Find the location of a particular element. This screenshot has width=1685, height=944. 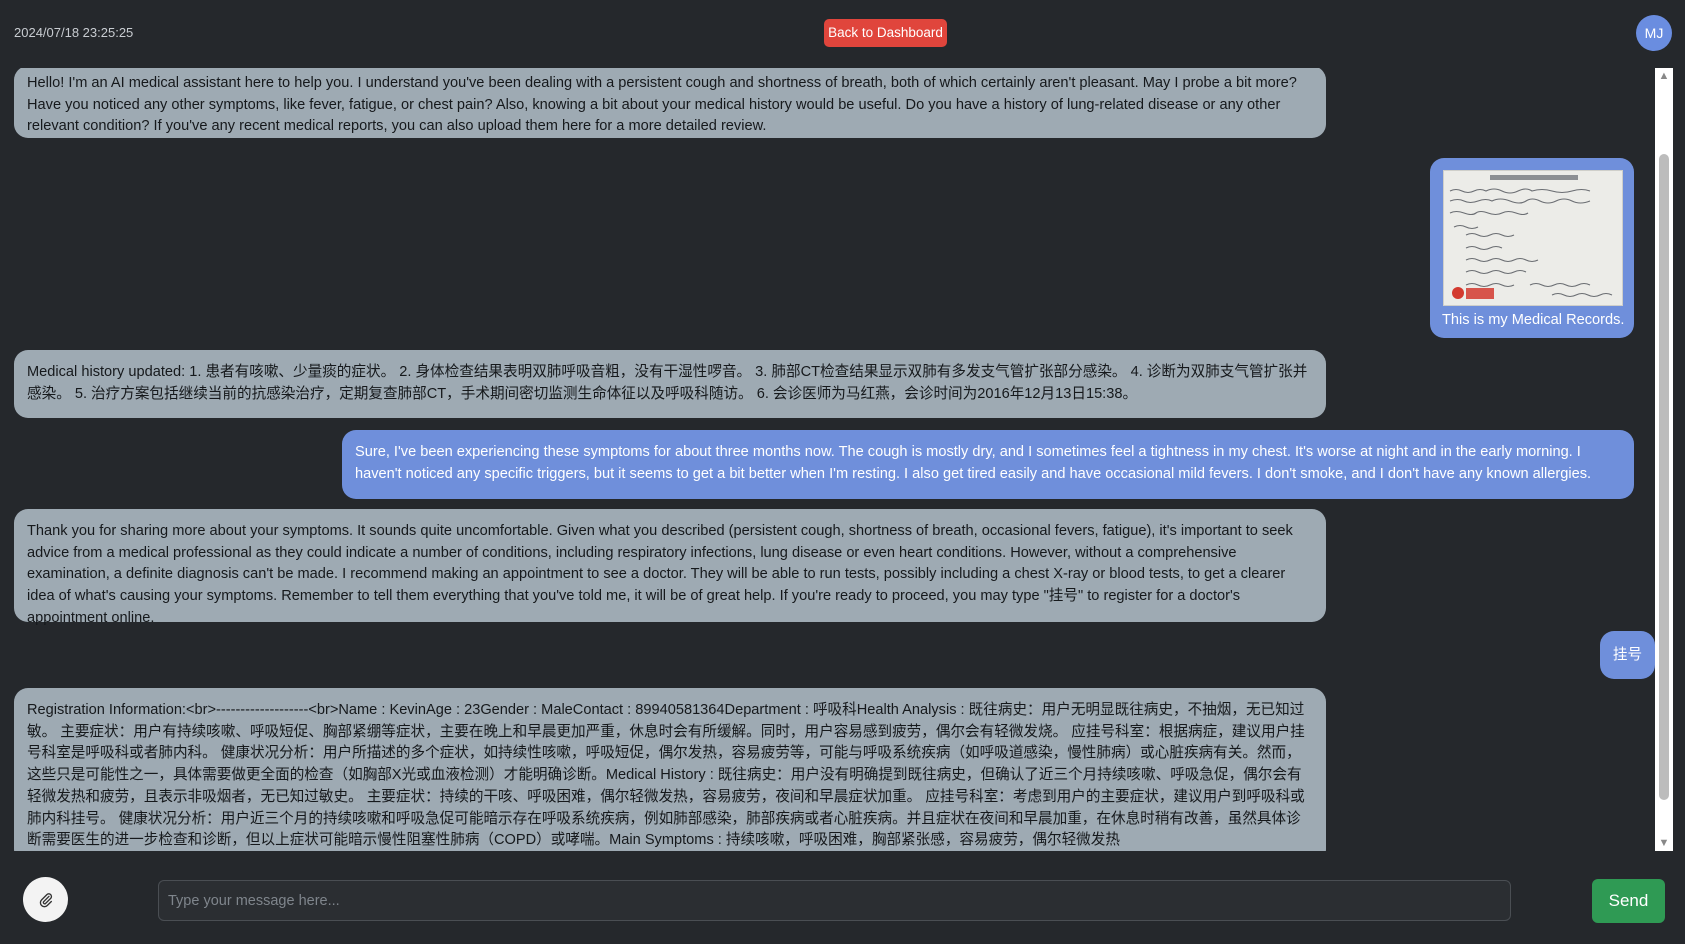

user-message-attachment: This is my Medical Records. is located at coordinates (1532, 248).